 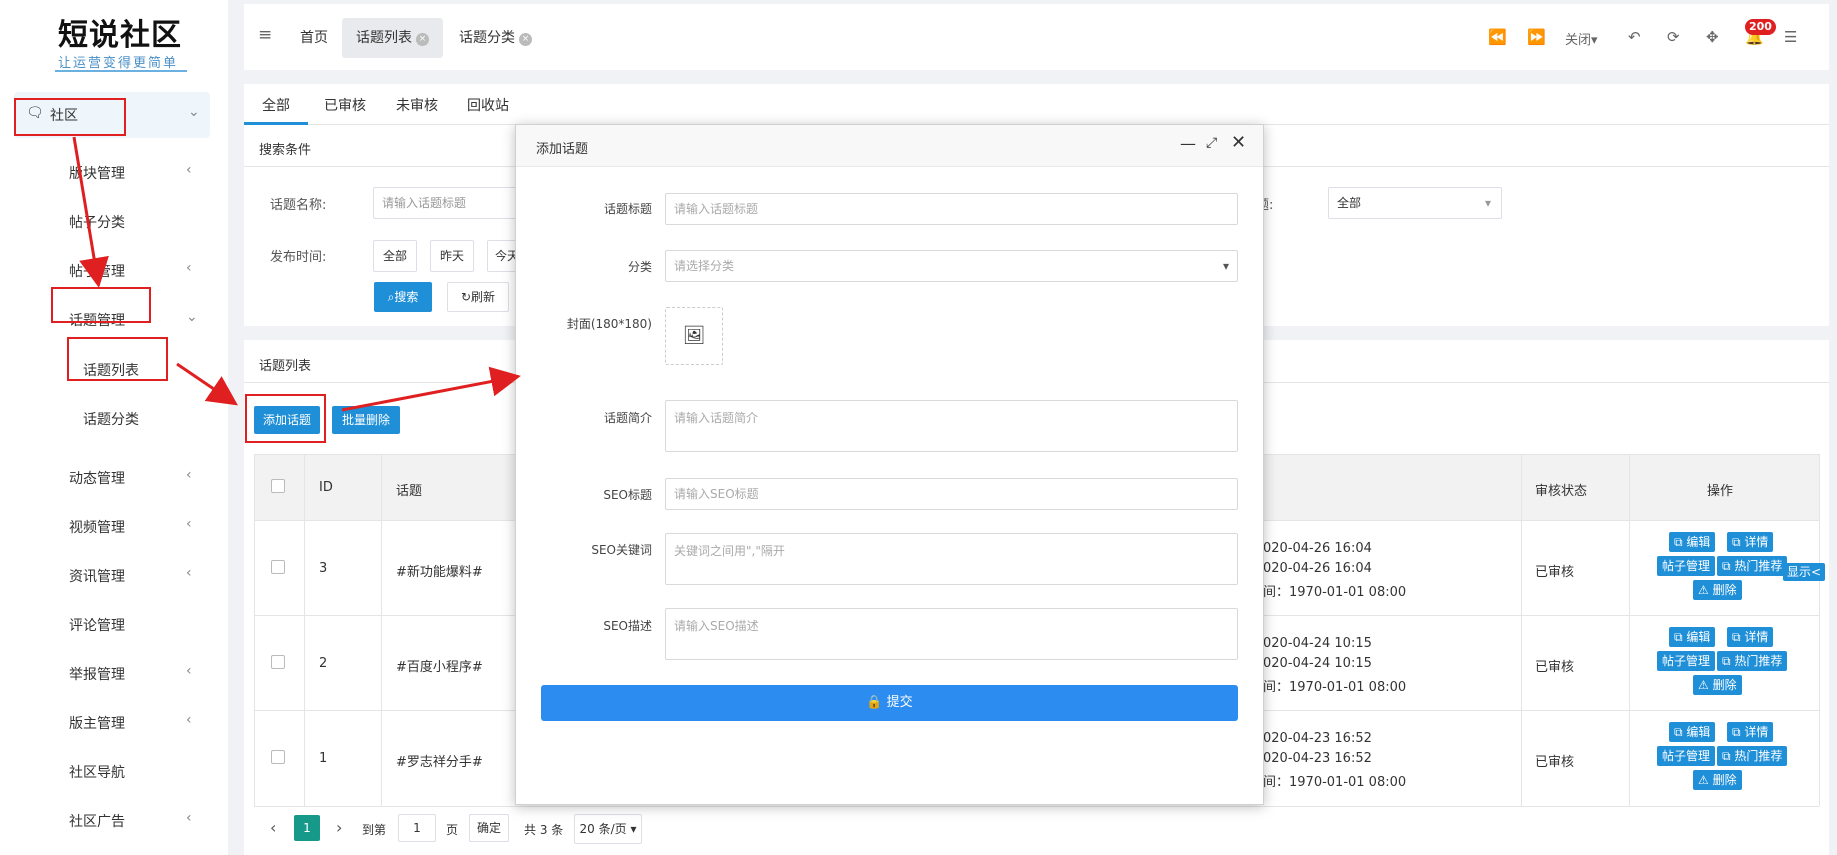 What do you see at coordinates (296, 274) in the screenshot?
I see `annotation-arrows` at bounding box center [296, 274].